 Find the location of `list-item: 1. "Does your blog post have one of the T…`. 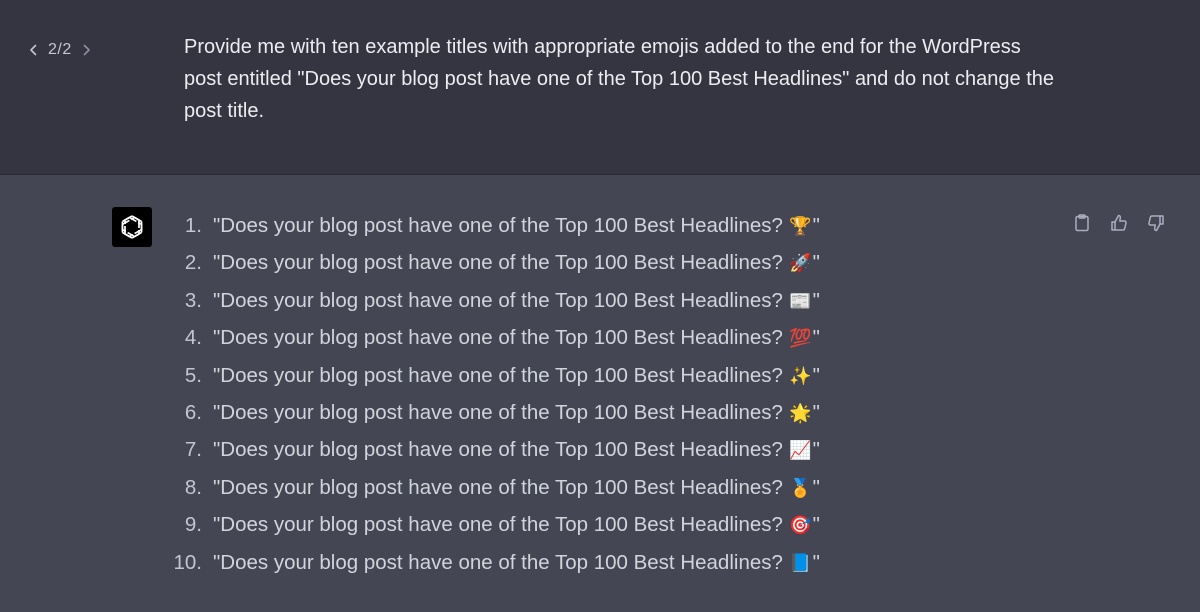

list-item: 1. "Does your blog post have one of the T… is located at coordinates (492, 225).